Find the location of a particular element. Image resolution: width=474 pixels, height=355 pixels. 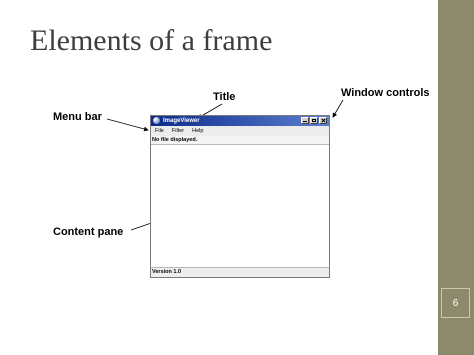

maximize-icon is located at coordinates (314, 120).